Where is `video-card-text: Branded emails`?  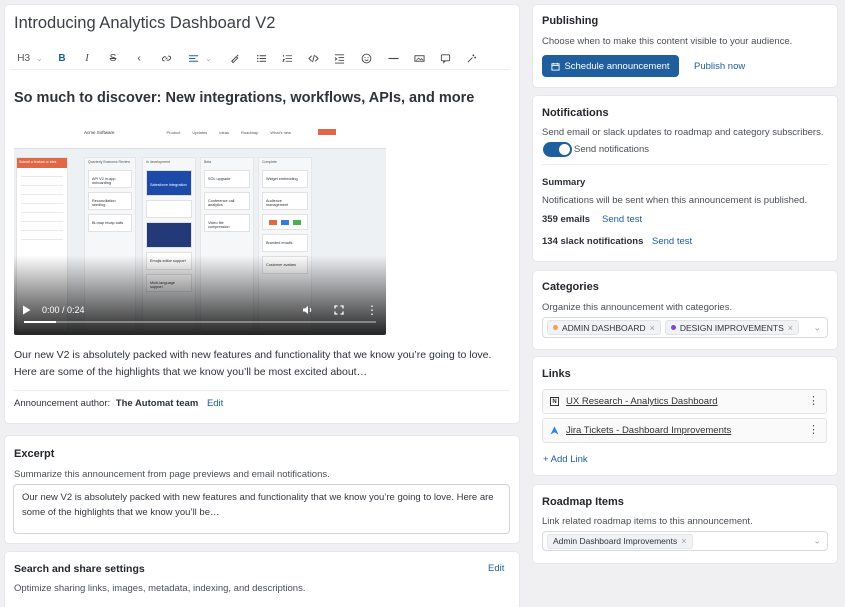
video-card-text: Branded emails is located at coordinates (279, 243).